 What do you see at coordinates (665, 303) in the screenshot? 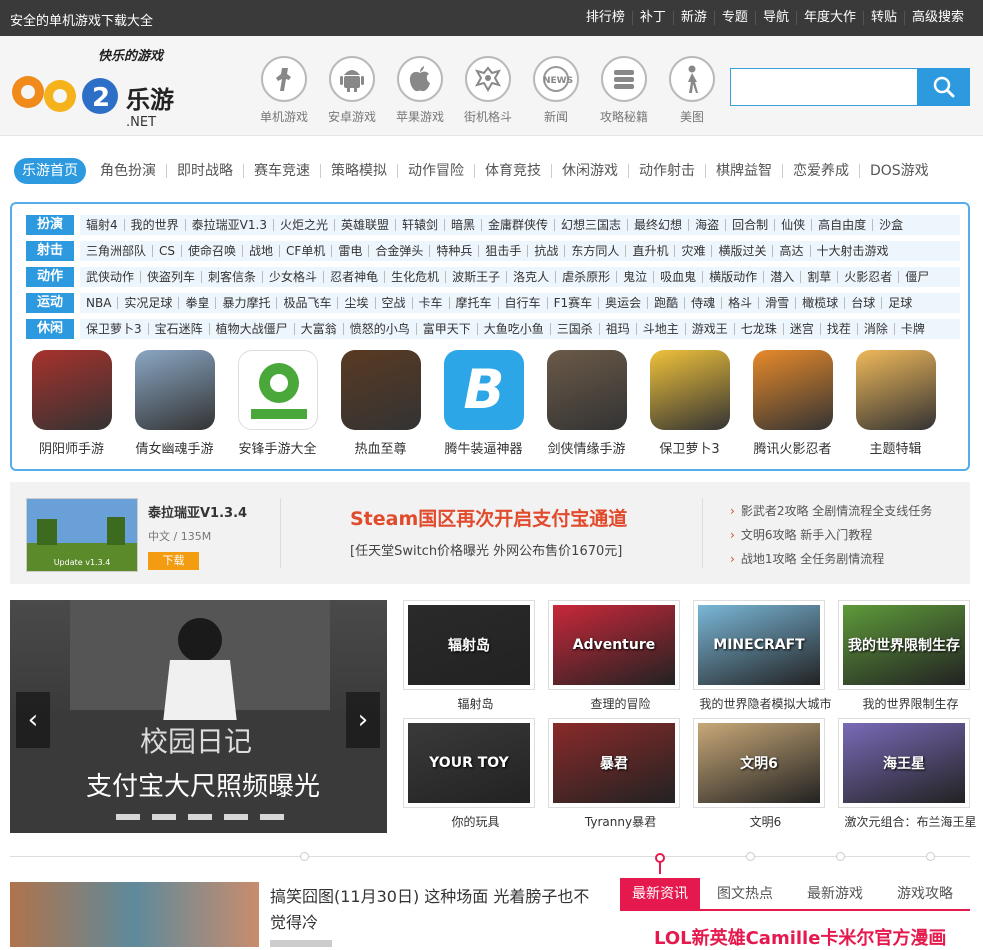
I see `tag-link: 跑酷` at bounding box center [665, 303].